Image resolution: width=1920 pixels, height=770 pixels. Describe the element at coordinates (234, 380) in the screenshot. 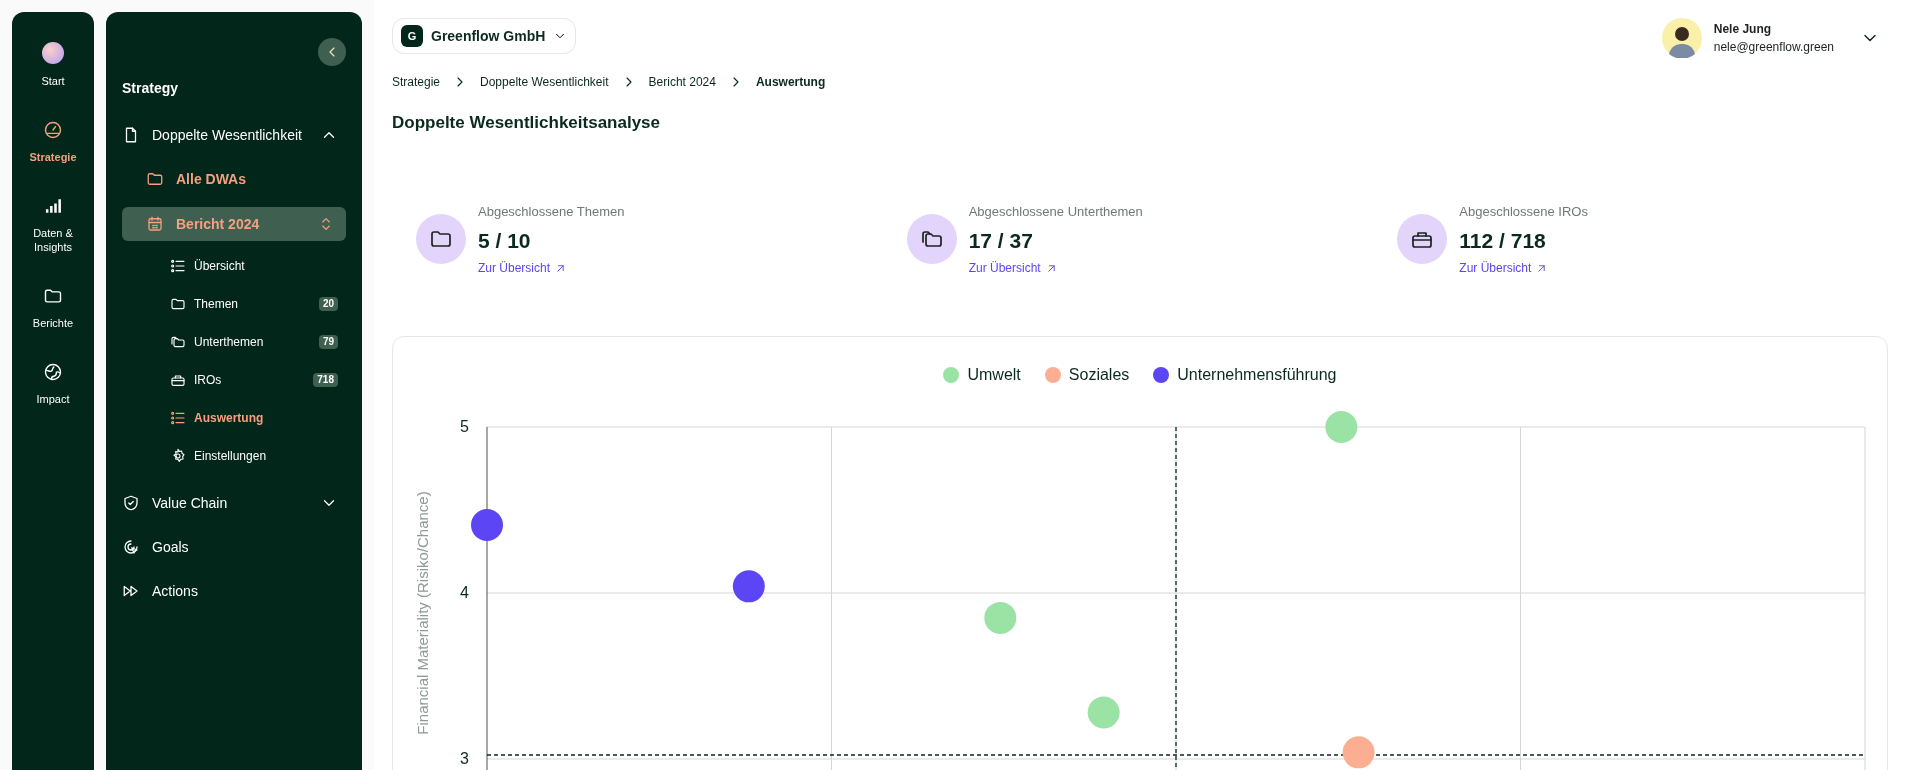

I see `sidebar-subitem: IROs 718` at that location.